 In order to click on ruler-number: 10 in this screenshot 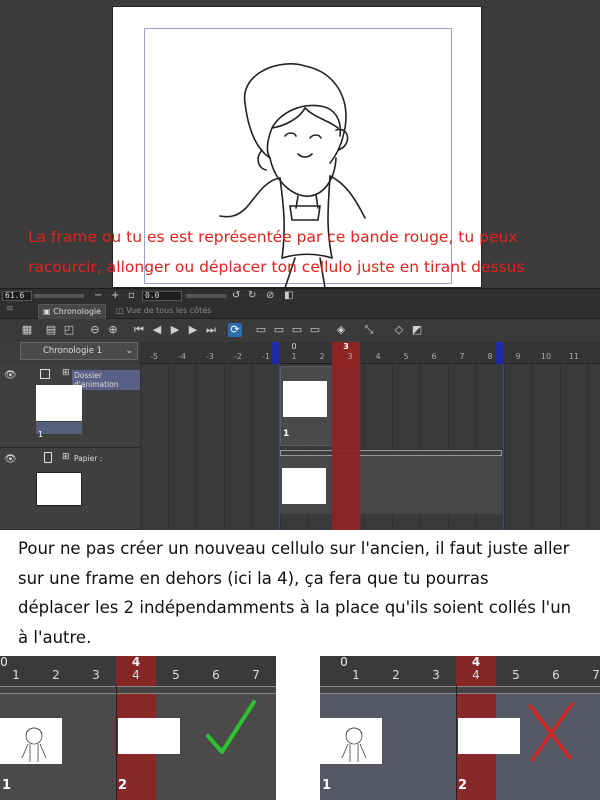, I will do `click(546, 356)`.